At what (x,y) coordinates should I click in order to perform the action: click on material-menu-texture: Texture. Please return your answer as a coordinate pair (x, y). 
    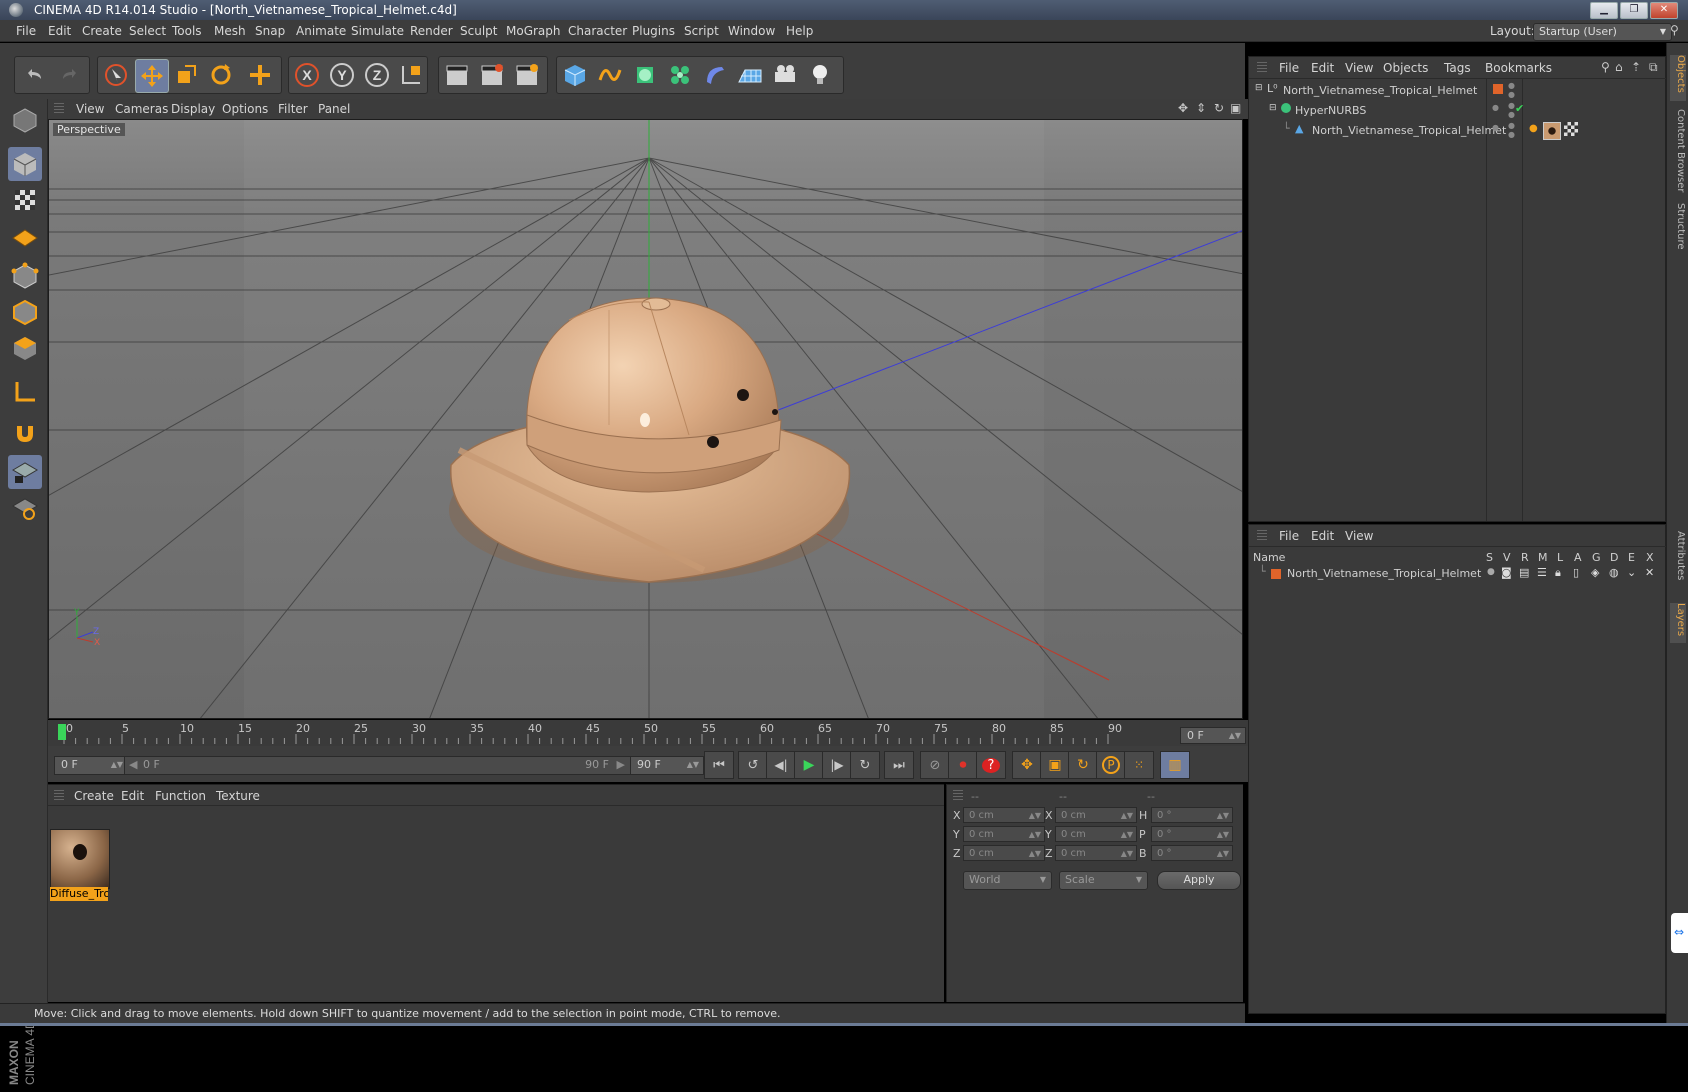
    Looking at the image, I should click on (238, 796).